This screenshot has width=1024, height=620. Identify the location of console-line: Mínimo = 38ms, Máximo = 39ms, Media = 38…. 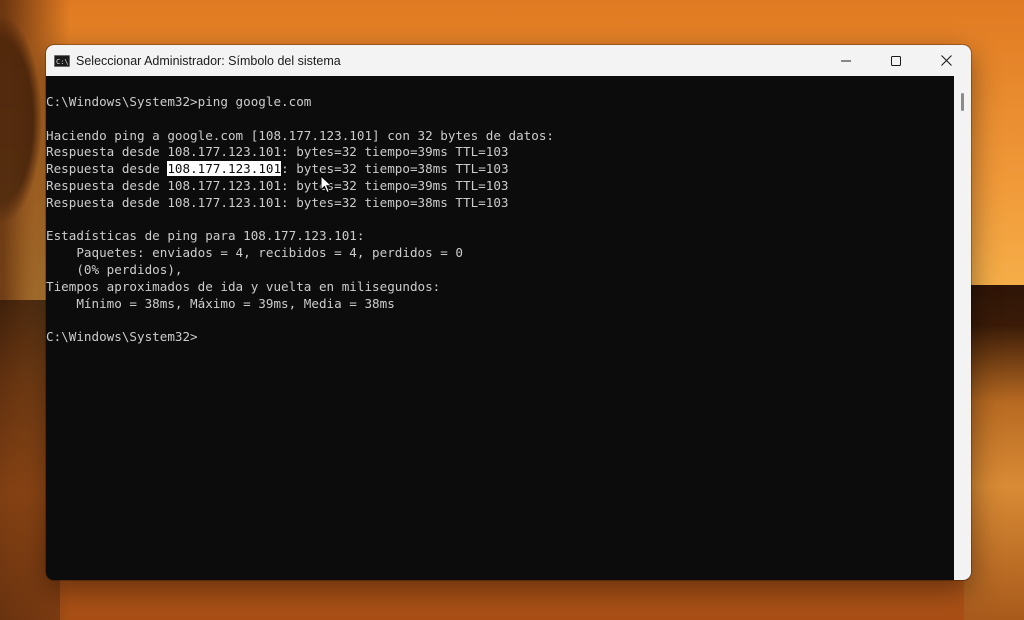
(220, 303).